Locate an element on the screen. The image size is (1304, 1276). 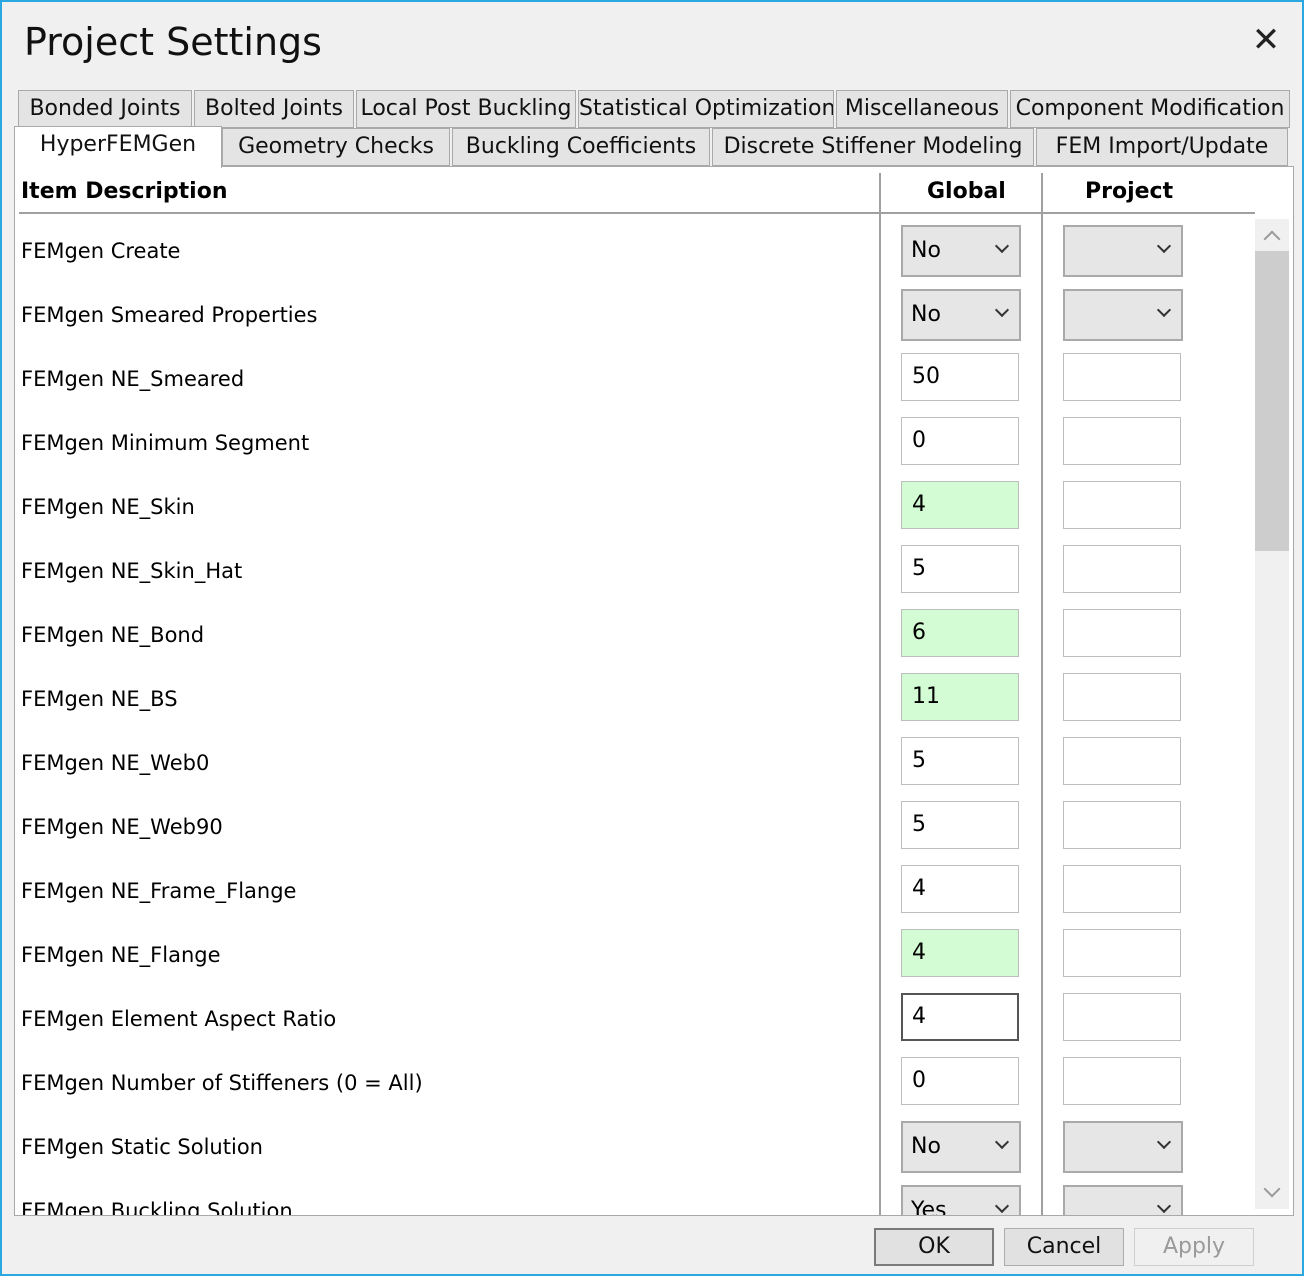
global-cell: 6 is located at coordinates (961, 634).